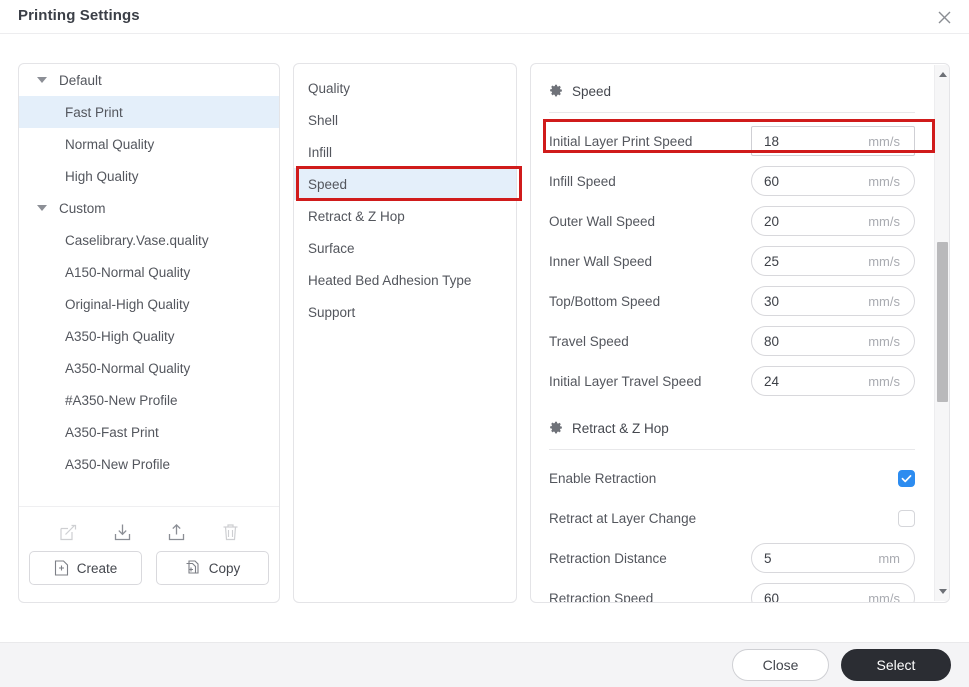 The height and width of the screenshot is (687, 969). I want to click on setting-input-initial-layer-travel-speed: 24 mm/s, so click(833, 381).